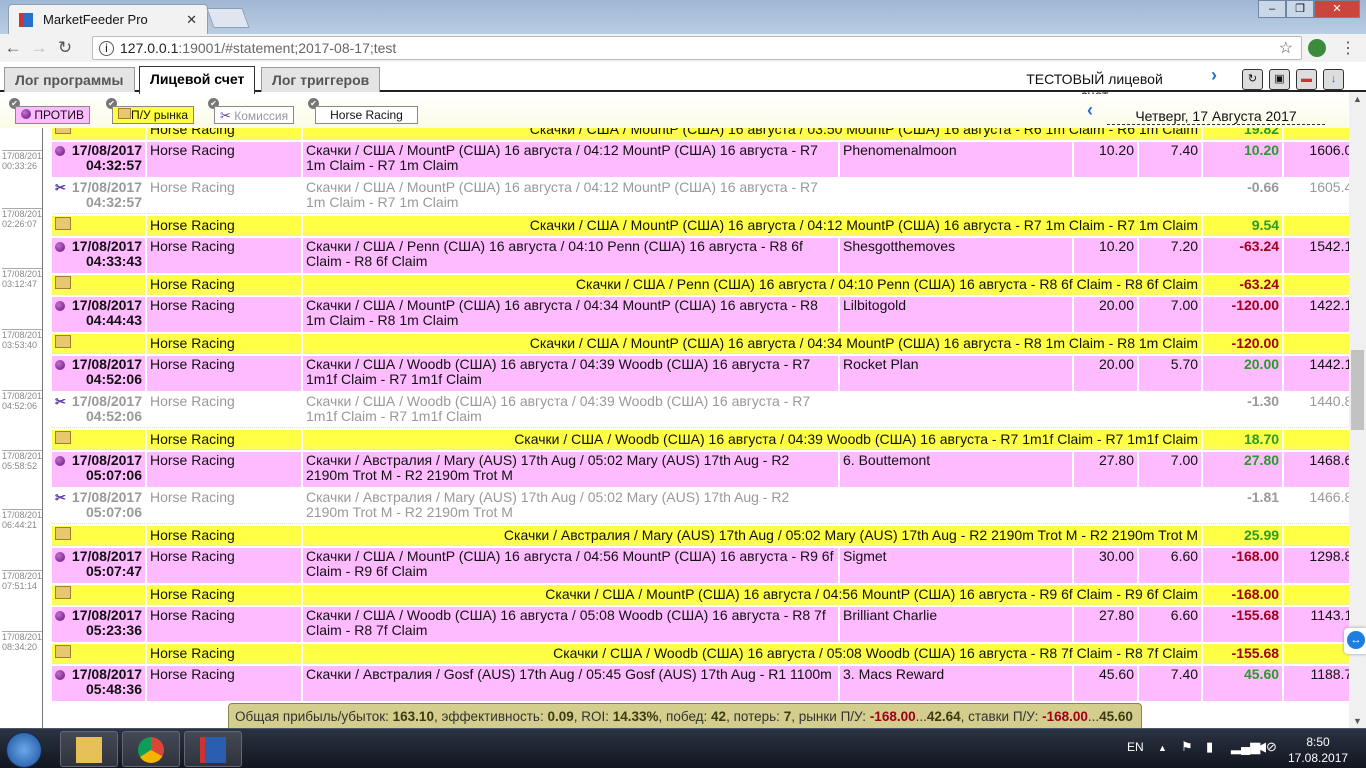  I want to click on info-icon: i, so click(106, 48).